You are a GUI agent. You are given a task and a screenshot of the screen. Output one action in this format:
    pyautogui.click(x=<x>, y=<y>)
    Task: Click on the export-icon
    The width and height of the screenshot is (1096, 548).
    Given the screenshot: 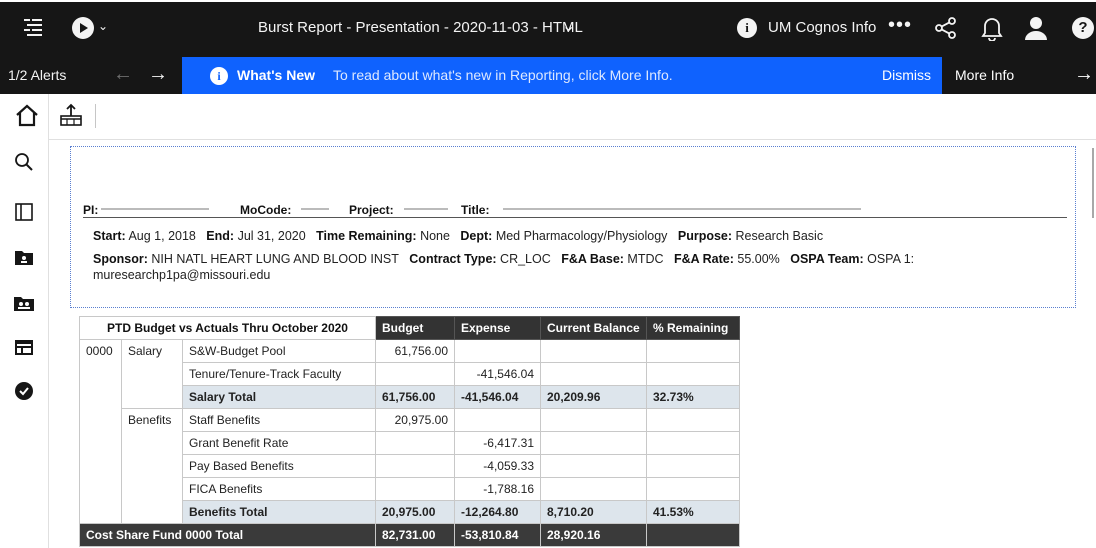 What is the action you would take?
    pyautogui.click(x=71, y=115)
    